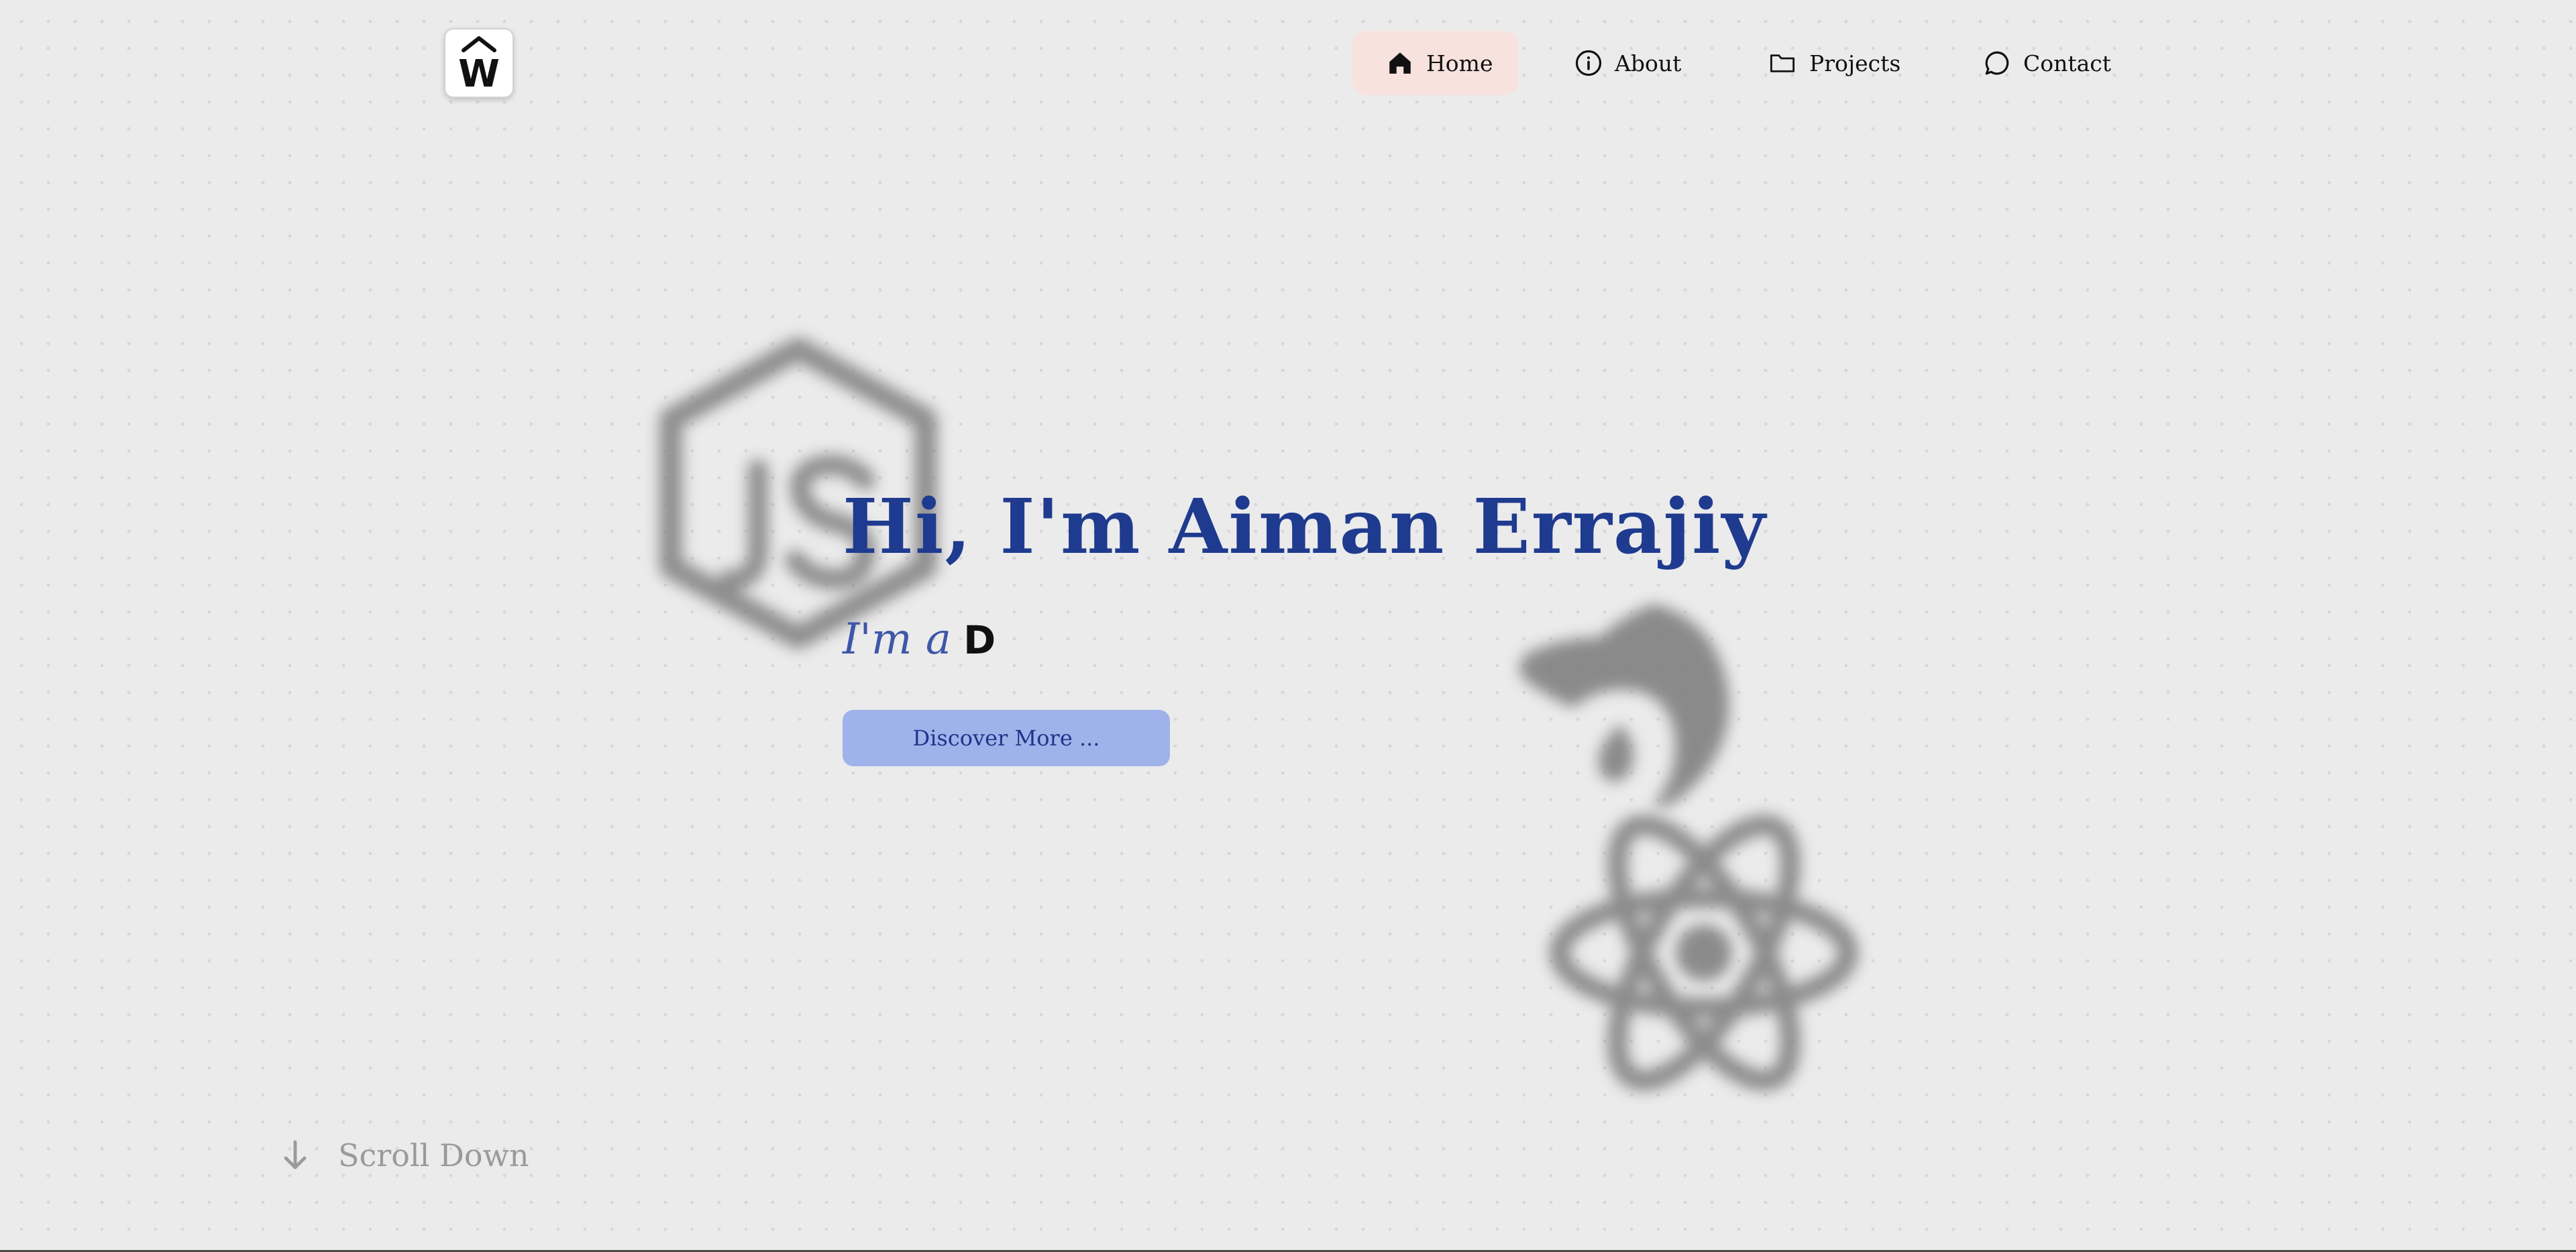 The image size is (2576, 1252). I want to click on nav-contact: Contact, so click(2038, 63).